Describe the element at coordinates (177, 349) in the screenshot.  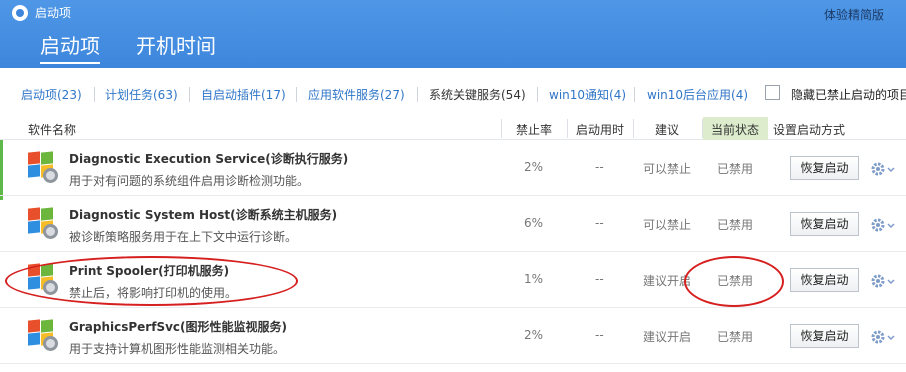
I see `service-description: 用于支持计算机图形性能监测相关功能。` at that location.